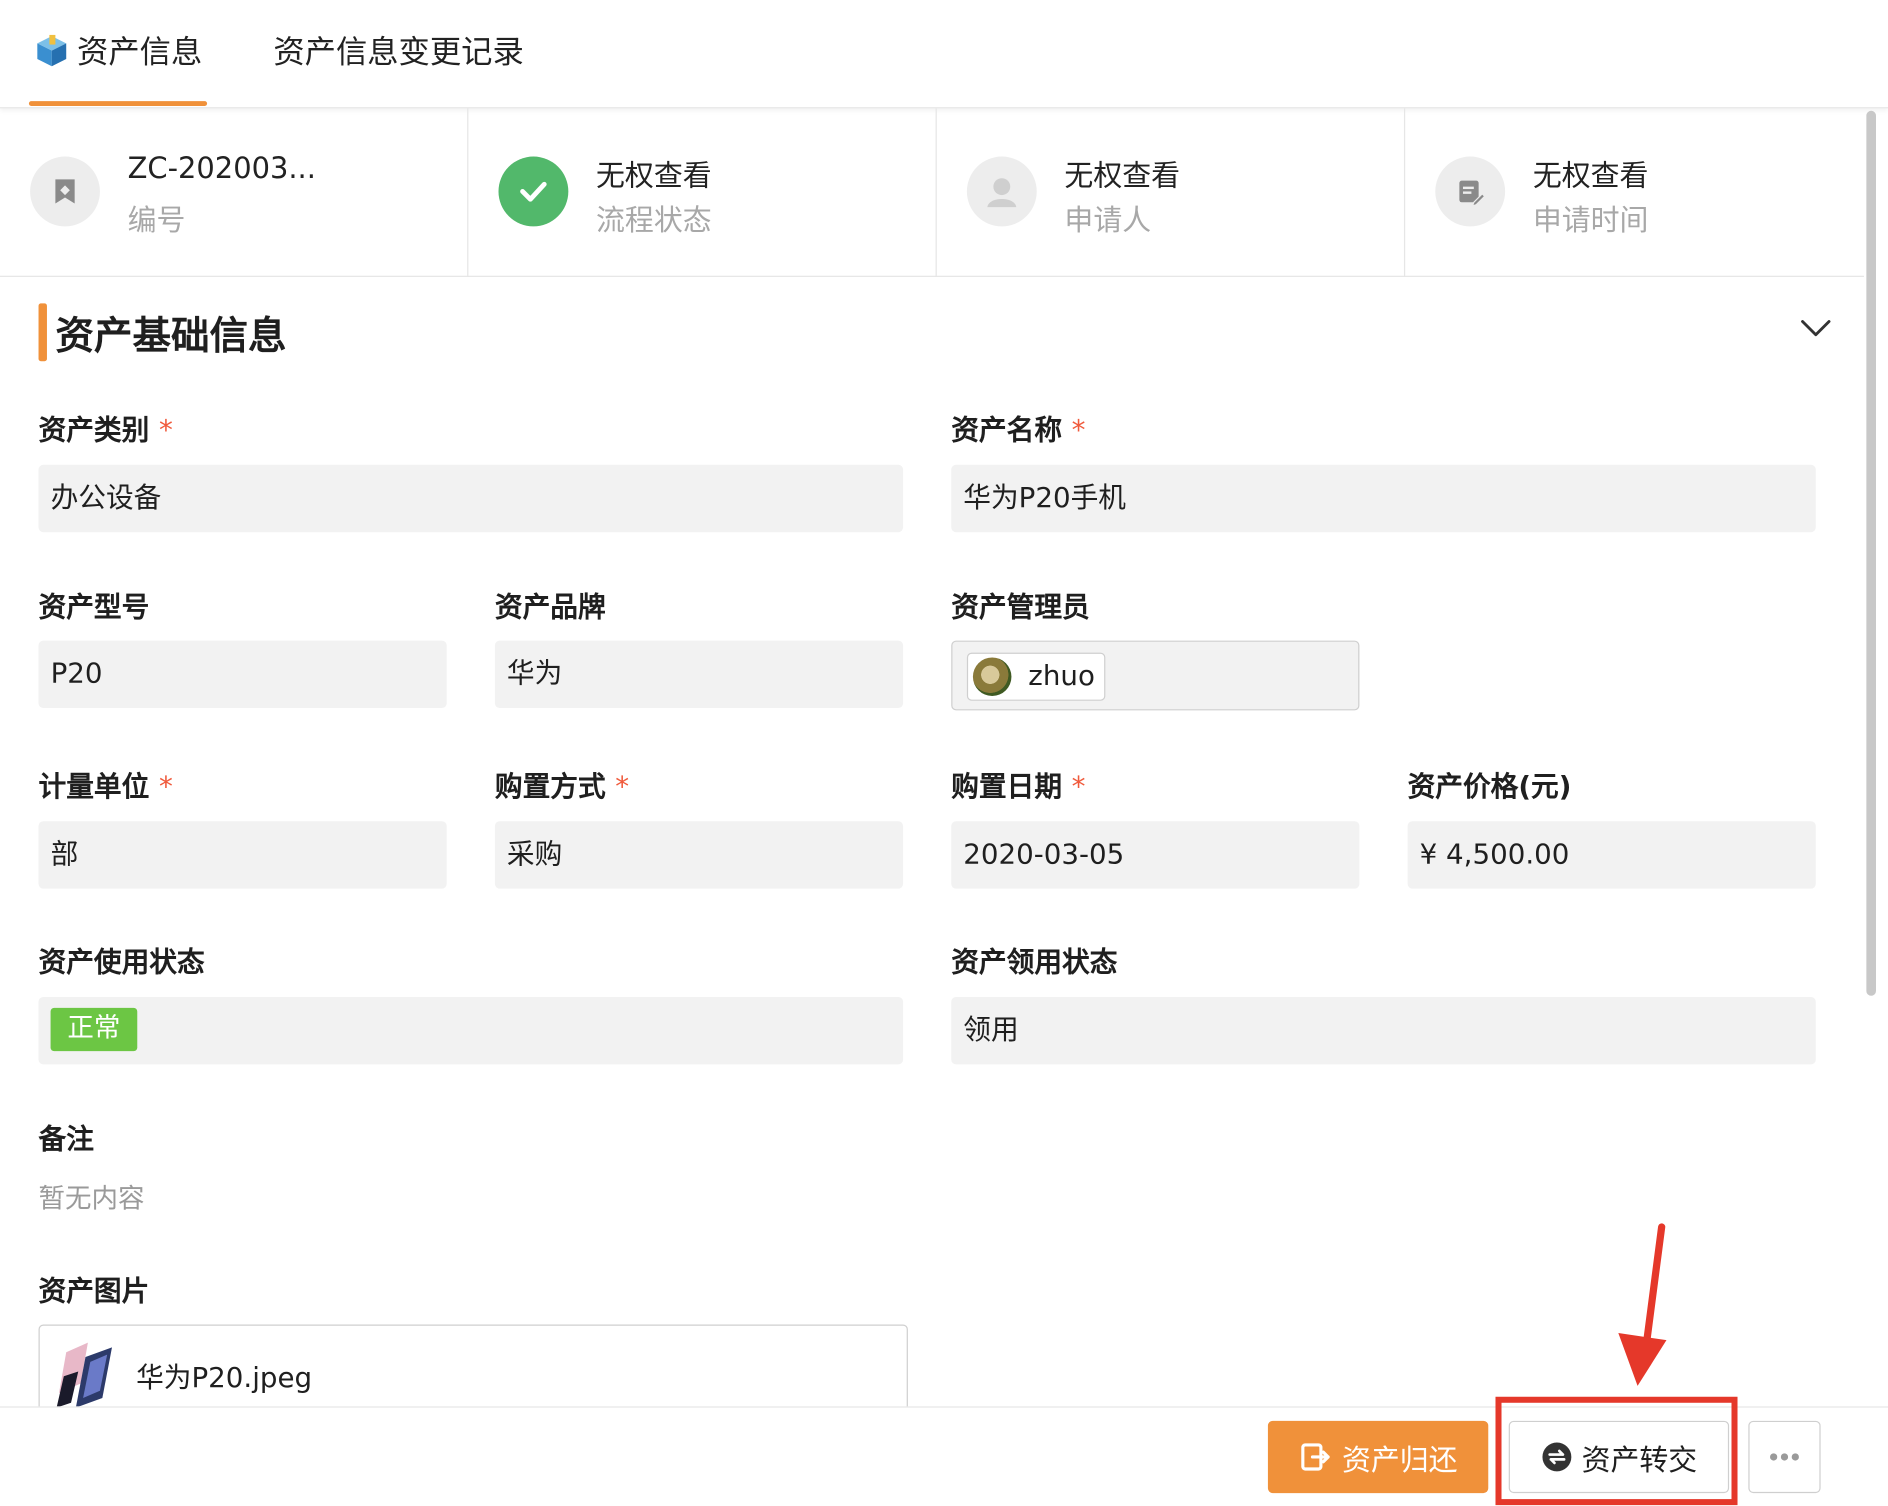 The width and height of the screenshot is (1888, 1506). Describe the element at coordinates (992, 676) in the screenshot. I see `avatar` at that location.